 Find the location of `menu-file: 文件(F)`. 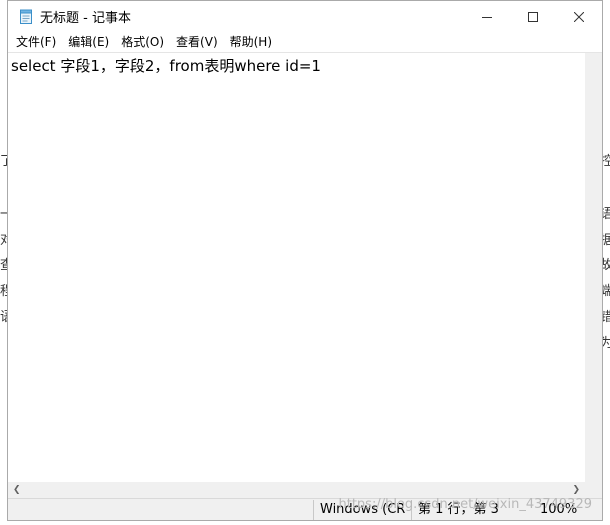

menu-file: 文件(F) is located at coordinates (36, 42).